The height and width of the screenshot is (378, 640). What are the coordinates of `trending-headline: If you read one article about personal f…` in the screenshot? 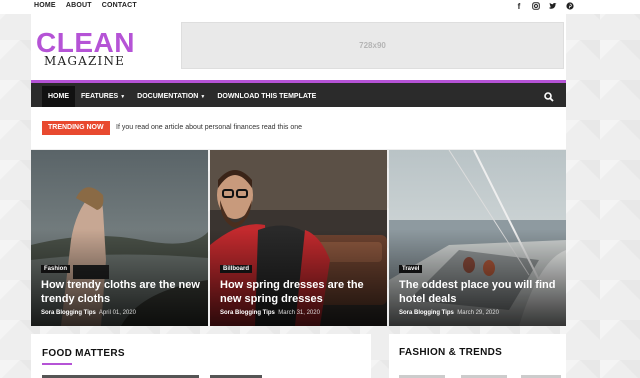 It's located at (209, 127).